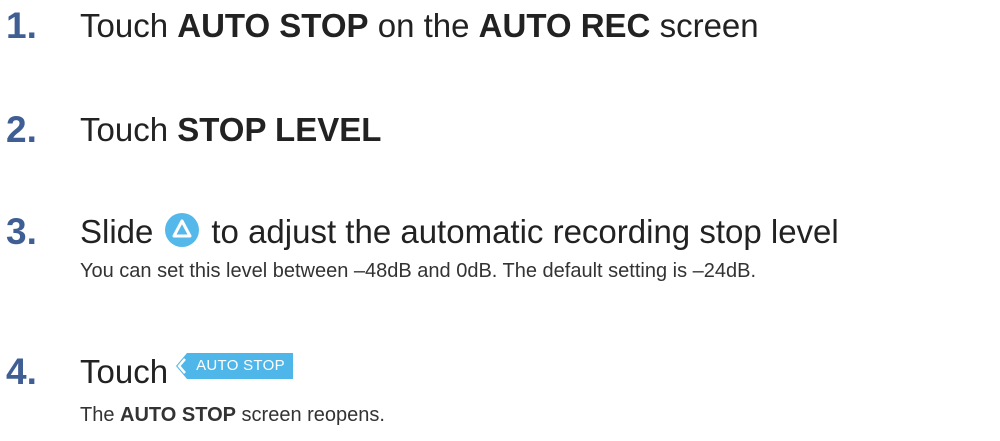  I want to click on chevron-left-icon, so click(183, 366).